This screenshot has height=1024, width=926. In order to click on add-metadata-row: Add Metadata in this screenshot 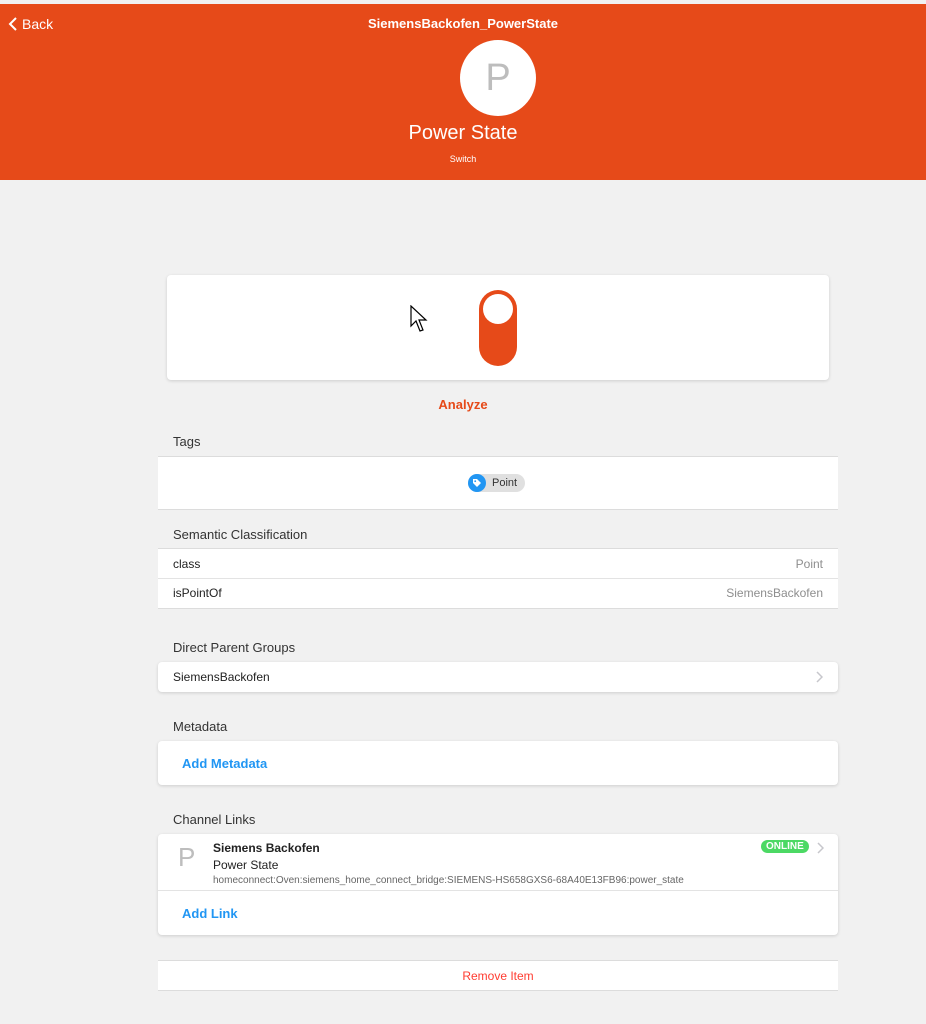, I will do `click(498, 763)`.